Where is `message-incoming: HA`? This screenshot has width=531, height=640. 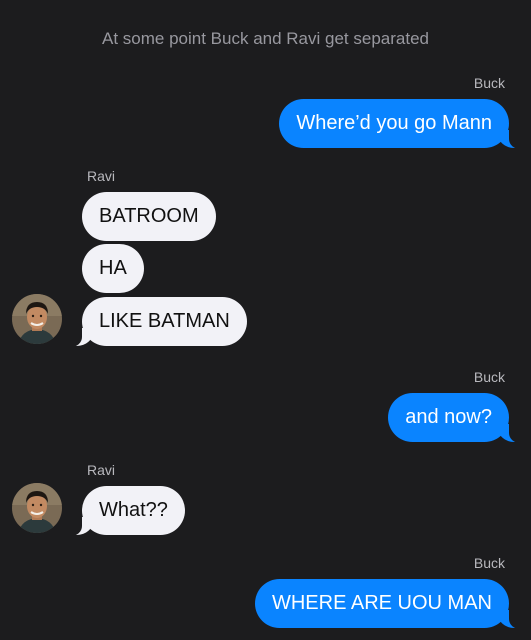
message-incoming: HA is located at coordinates (113, 268).